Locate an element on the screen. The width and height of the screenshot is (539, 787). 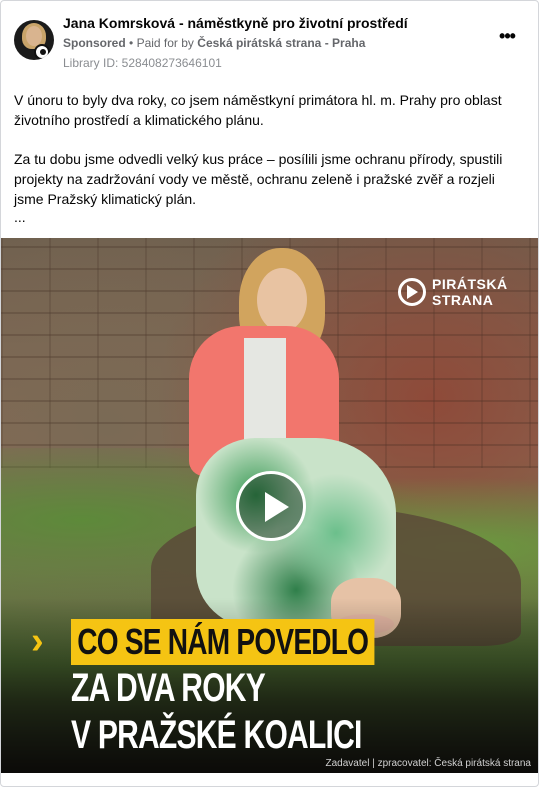
pirate-party-logo: PIRÁTSKÁ STRANA is located at coordinates (458, 293).